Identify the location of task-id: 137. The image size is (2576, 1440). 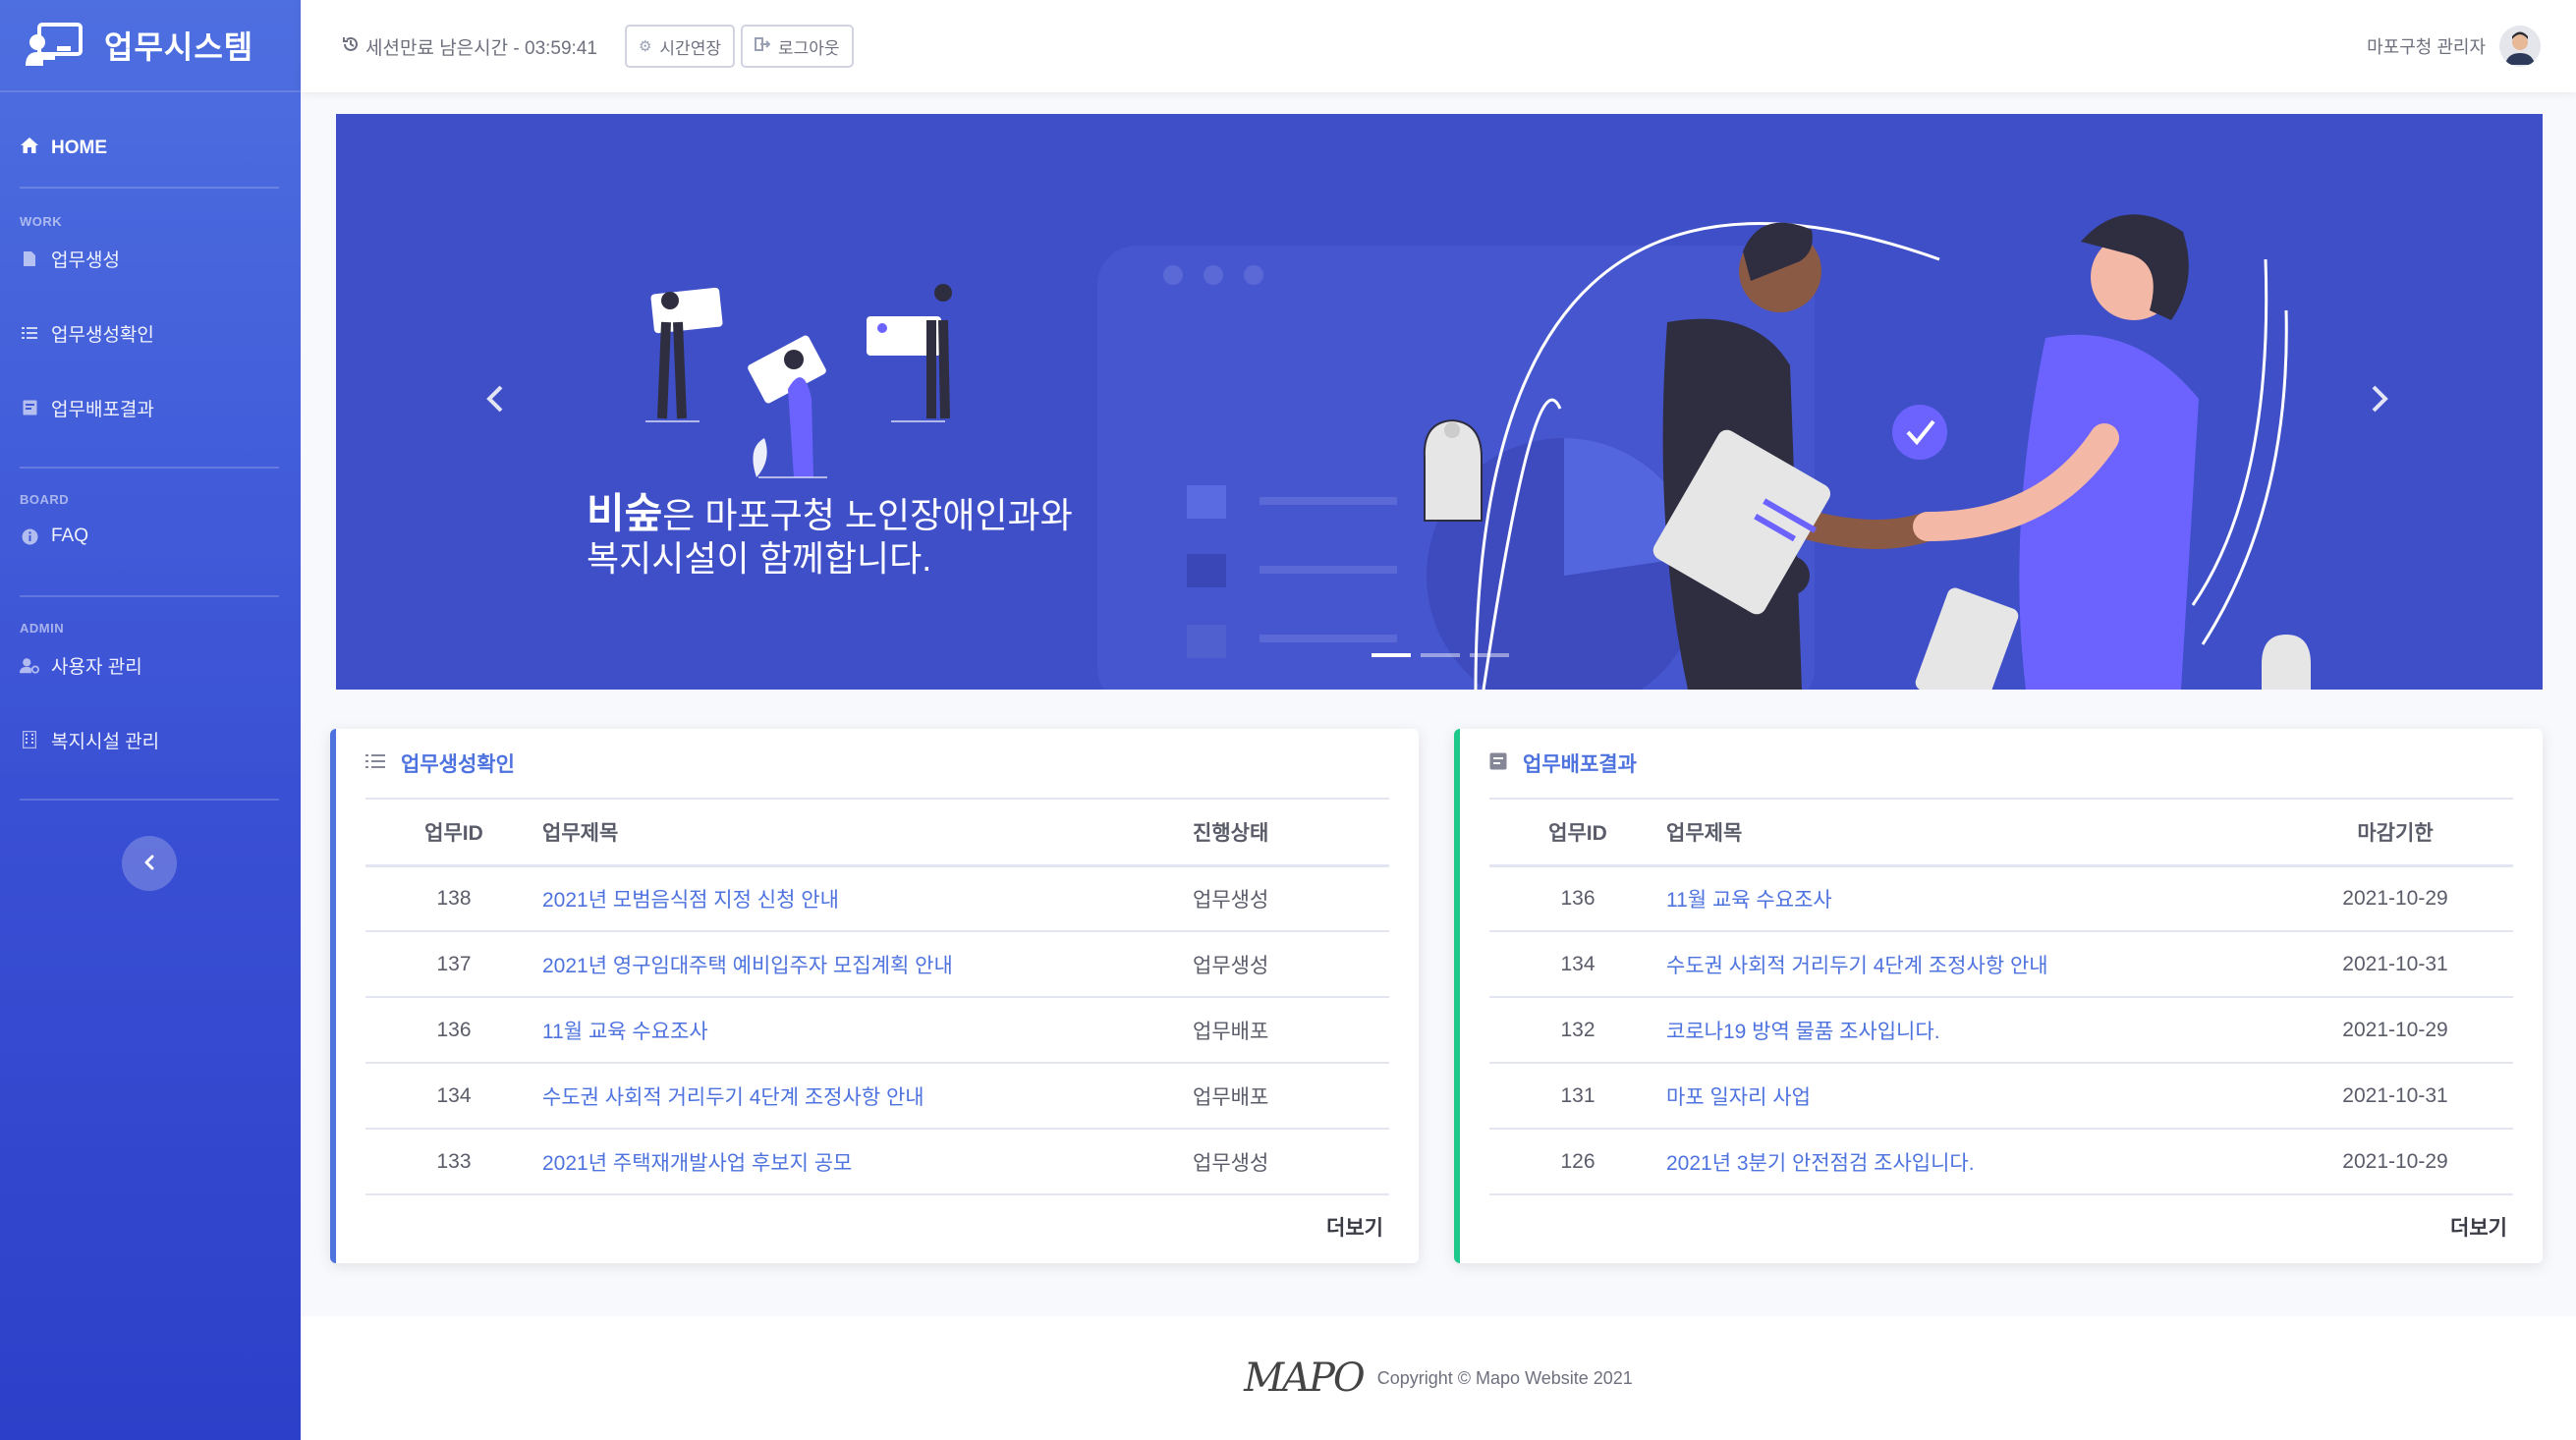
(453, 964).